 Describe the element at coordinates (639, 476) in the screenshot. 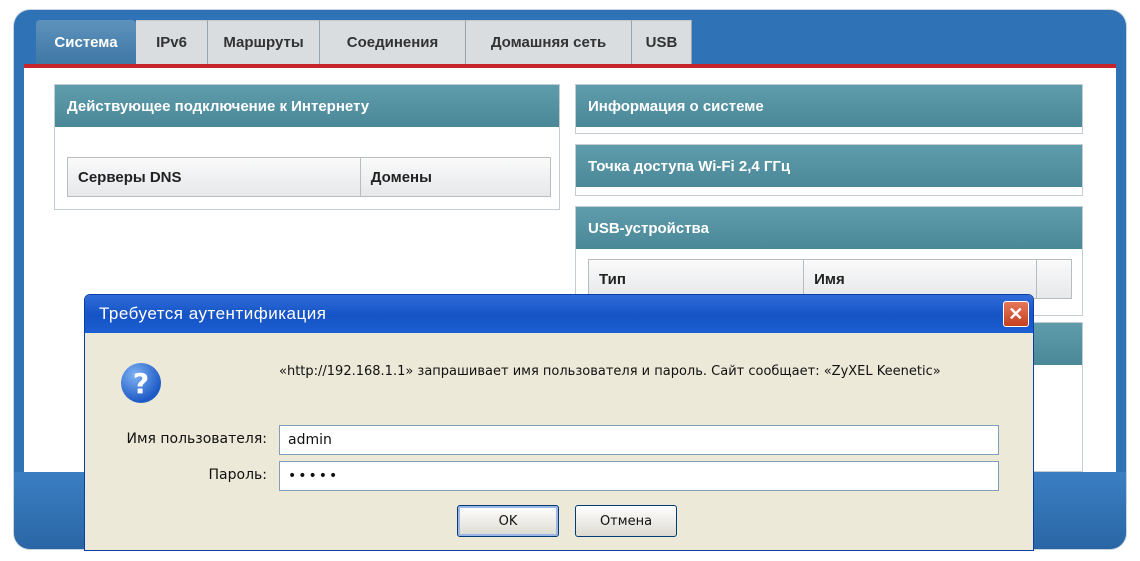

I see `password-input` at that location.